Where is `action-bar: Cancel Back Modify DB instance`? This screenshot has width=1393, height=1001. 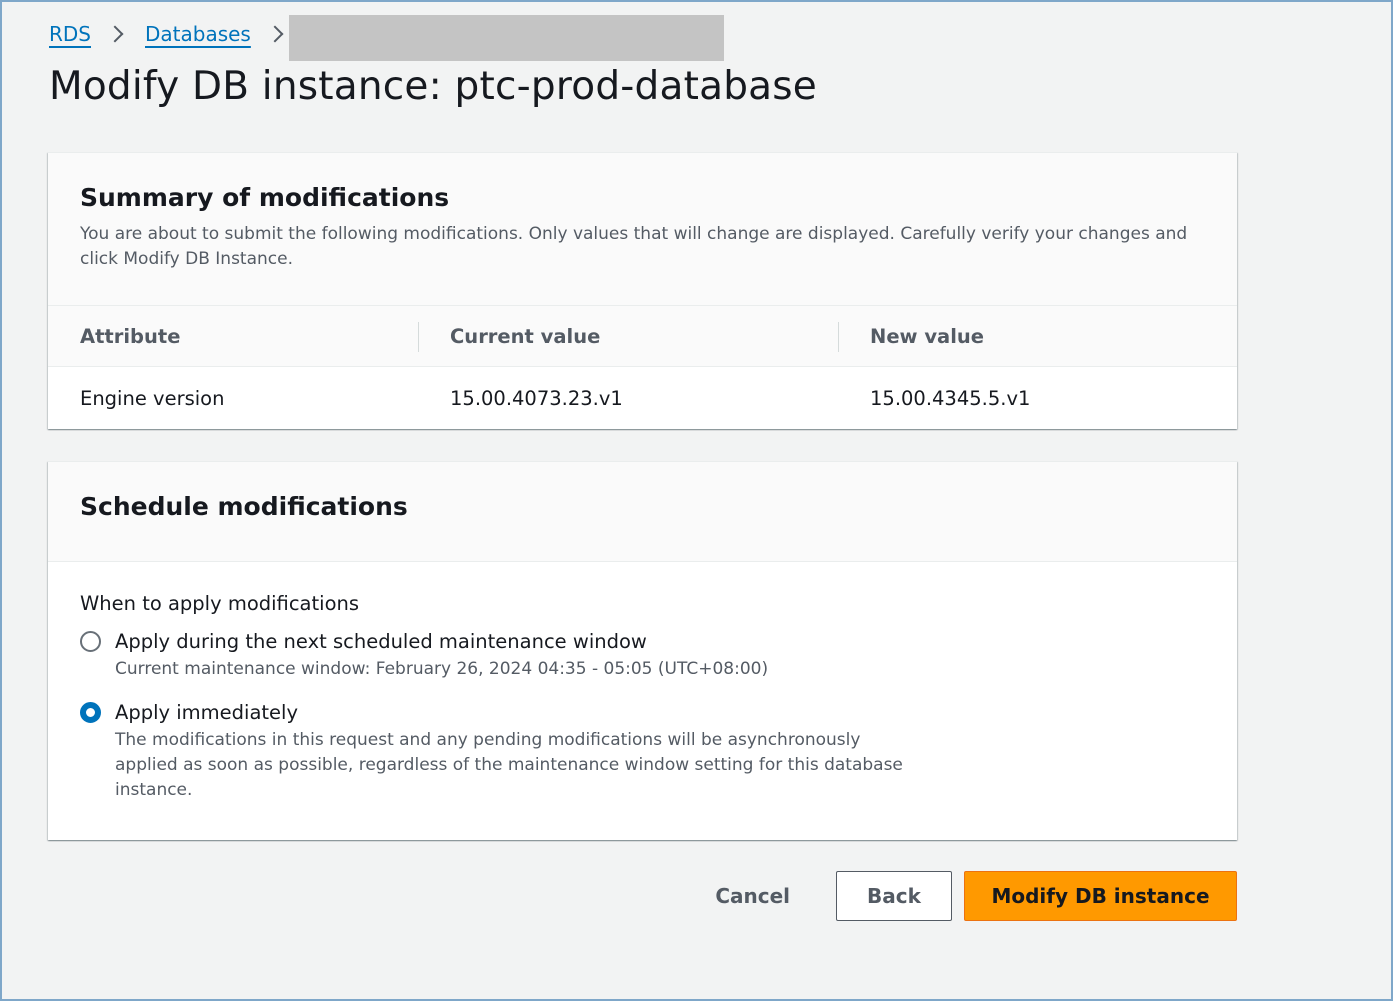
action-bar: Cancel Back Modify DB instance is located at coordinates (976, 896).